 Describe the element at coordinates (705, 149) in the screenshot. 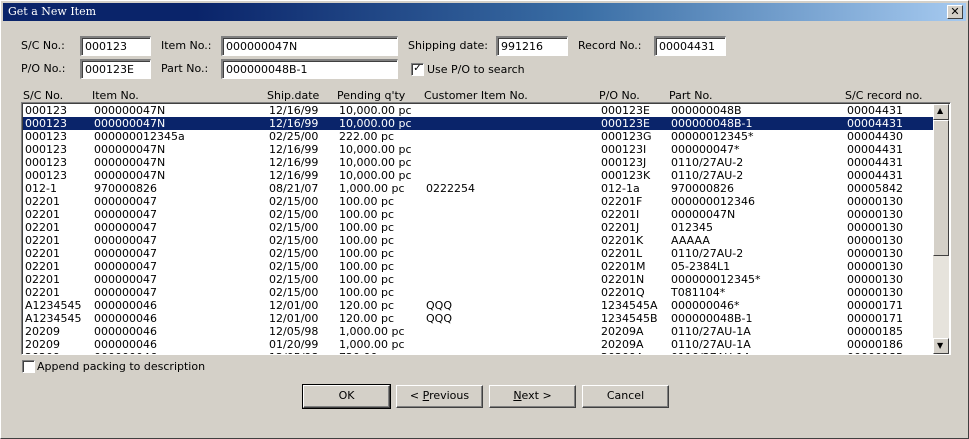

I see `cell-part-no: 000000047*` at that location.